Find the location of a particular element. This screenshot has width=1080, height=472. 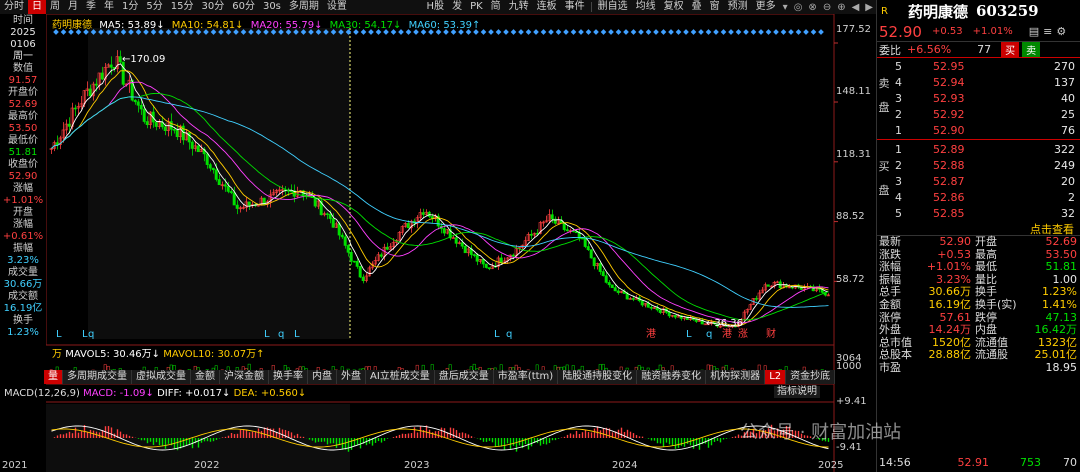

plus-icon: ⊕ is located at coordinates (841, 7).